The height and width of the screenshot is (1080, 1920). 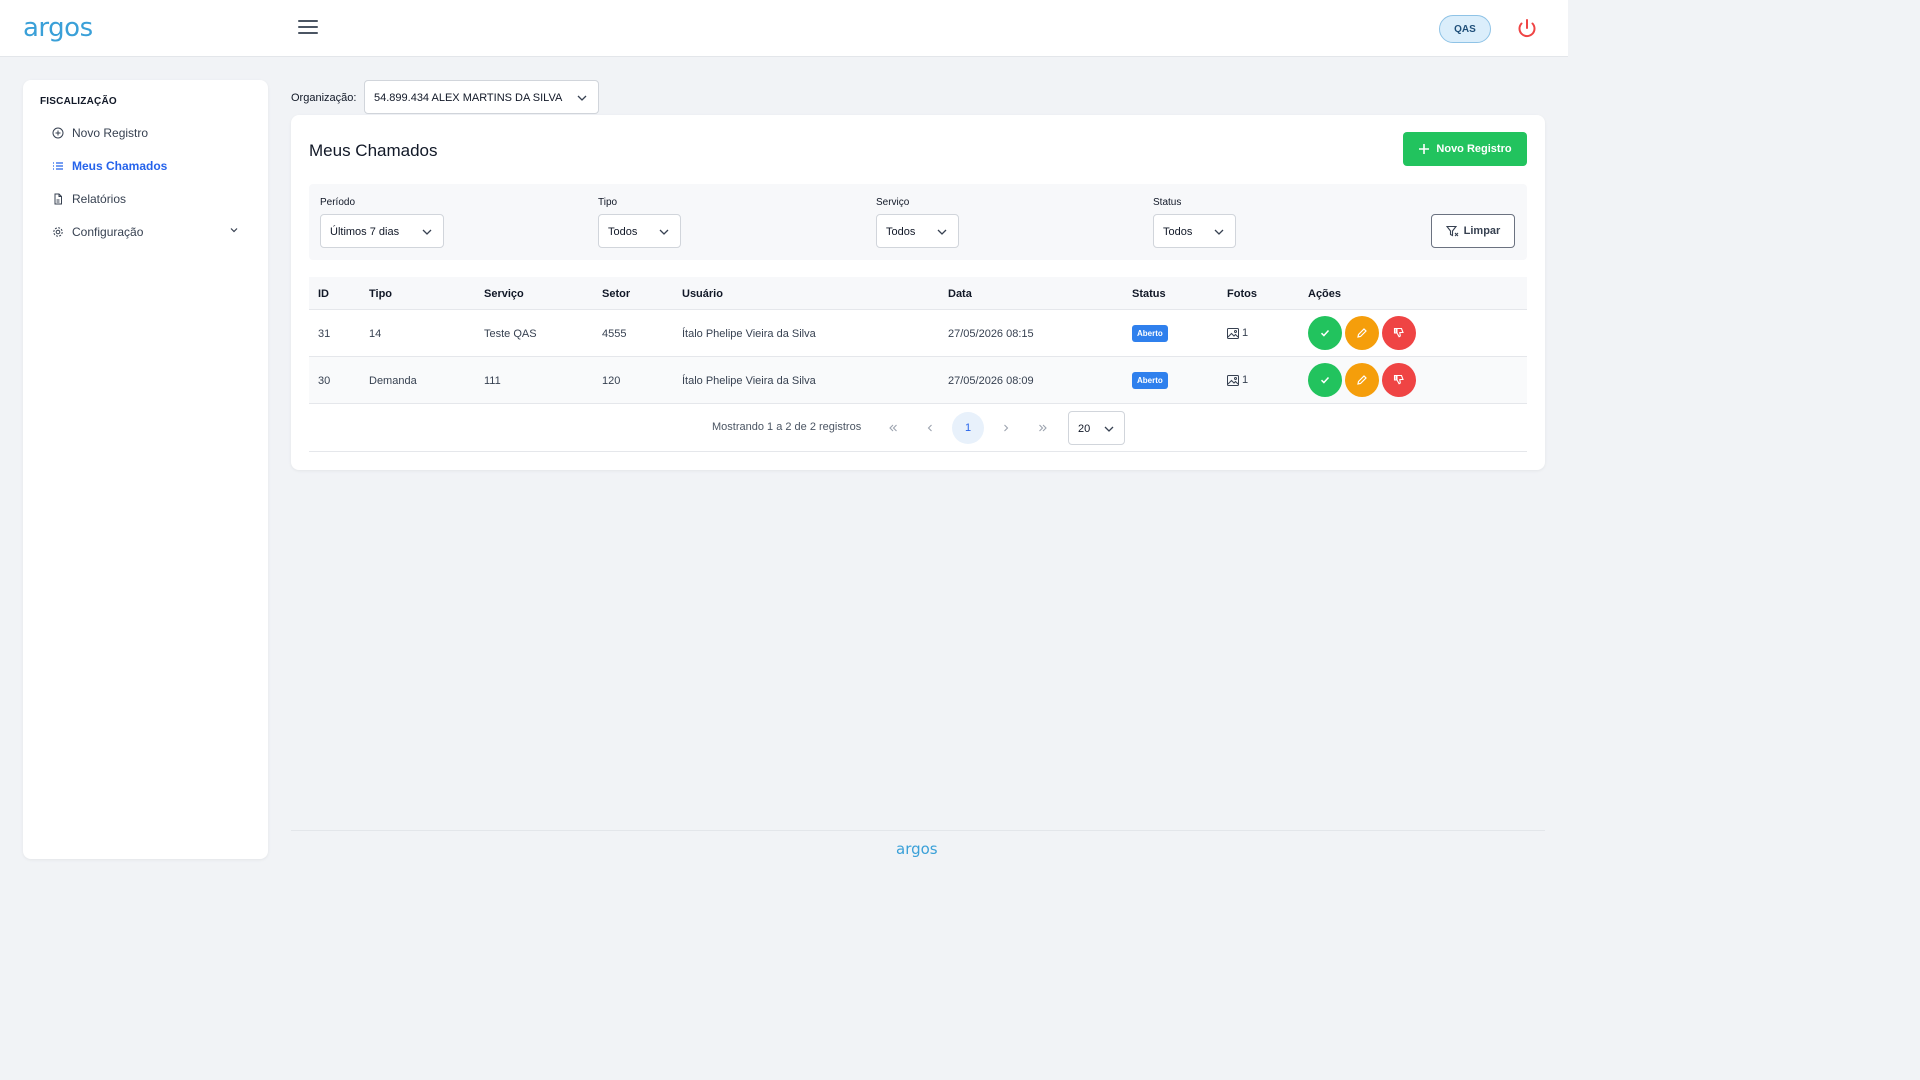 What do you see at coordinates (901, 232) in the screenshot?
I see `filter-servico-value: Todos` at bounding box center [901, 232].